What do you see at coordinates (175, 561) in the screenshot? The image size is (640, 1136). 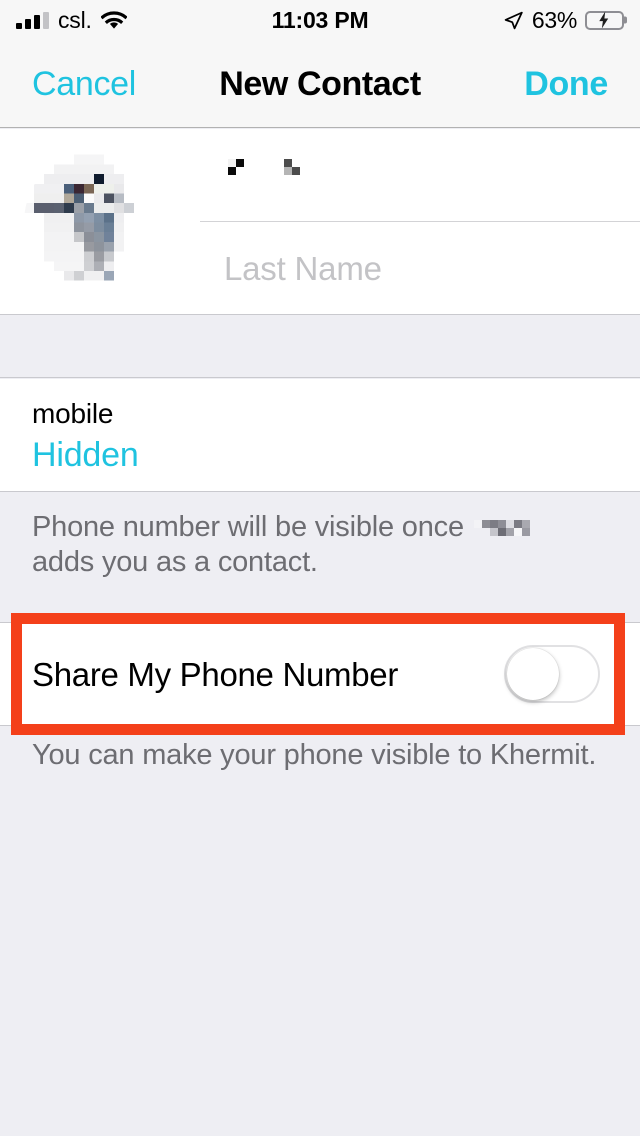 I see `note-text-after: adds you as a contact.` at bounding box center [175, 561].